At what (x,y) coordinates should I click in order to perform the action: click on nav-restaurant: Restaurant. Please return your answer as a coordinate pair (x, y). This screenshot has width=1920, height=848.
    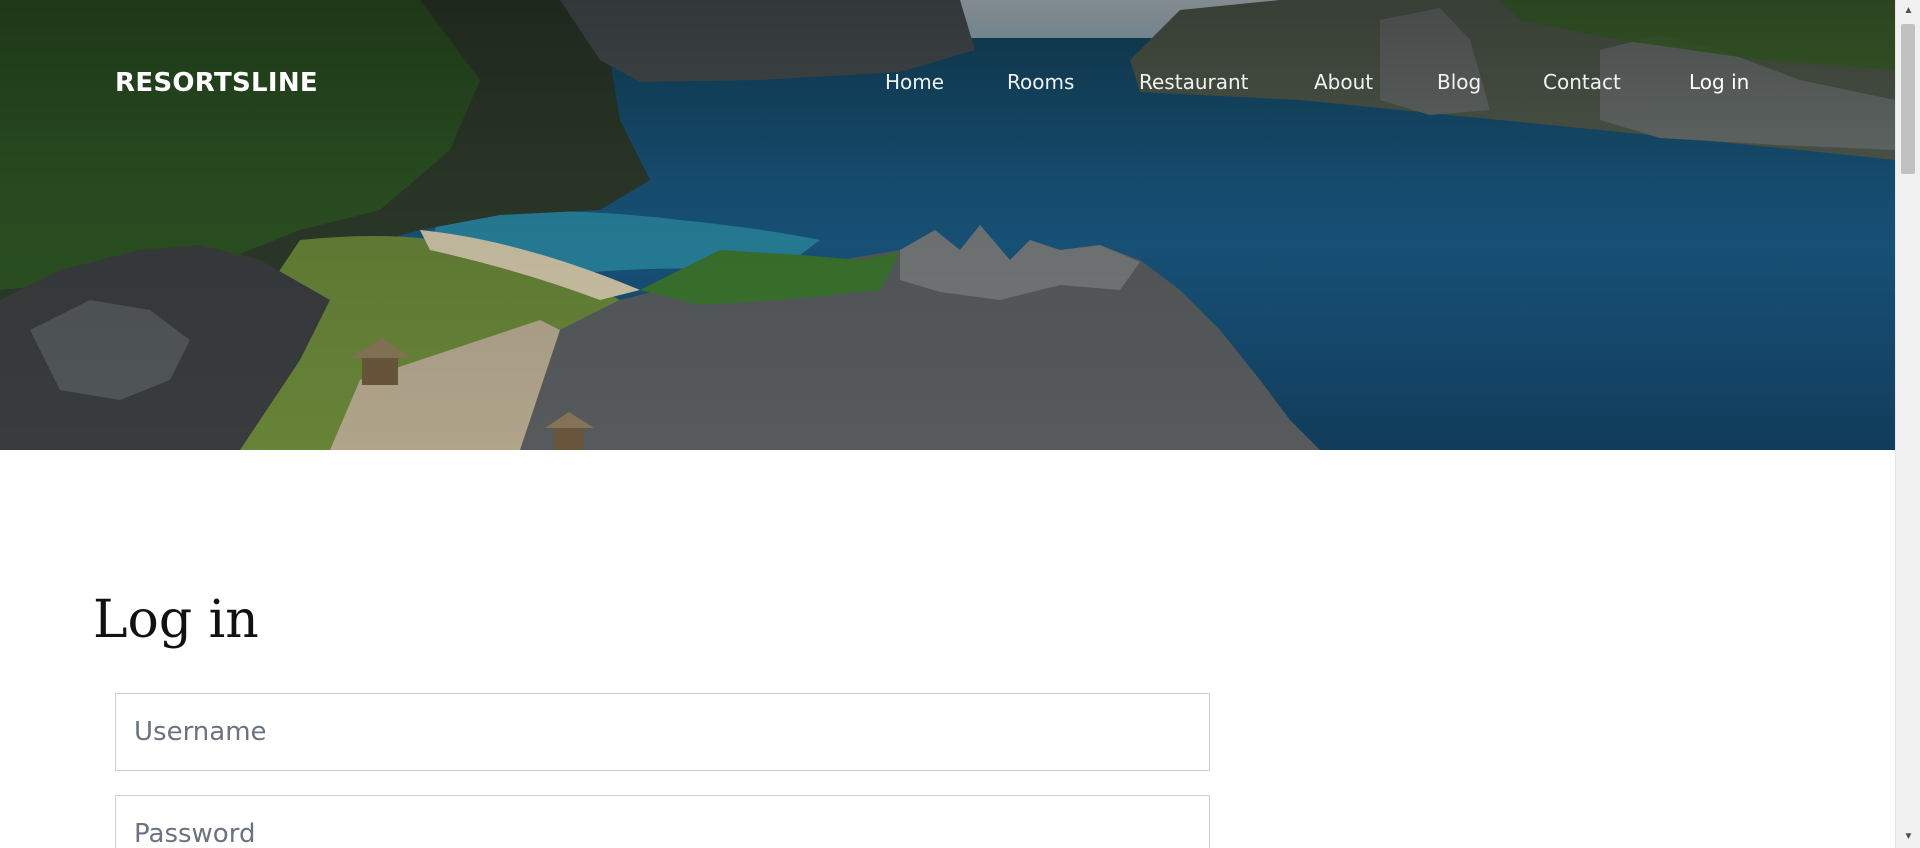
    Looking at the image, I should click on (1194, 82).